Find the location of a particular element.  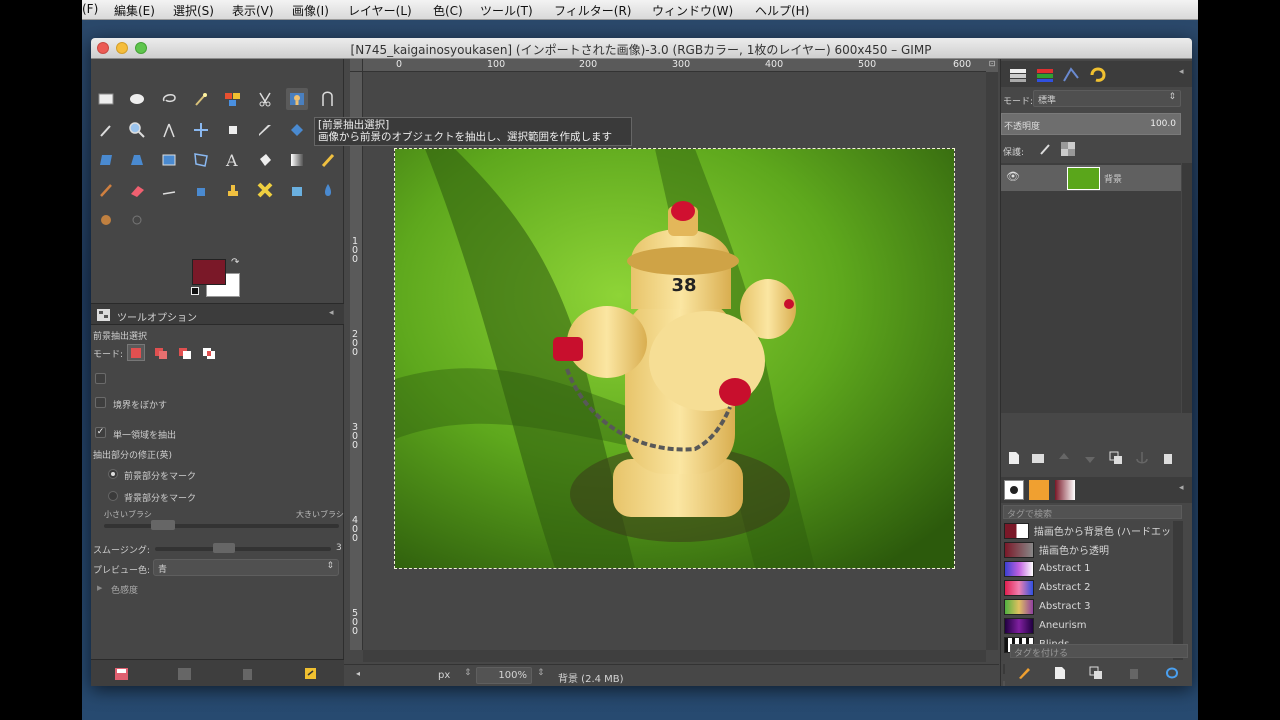

unit-value: px is located at coordinates (444, 675).